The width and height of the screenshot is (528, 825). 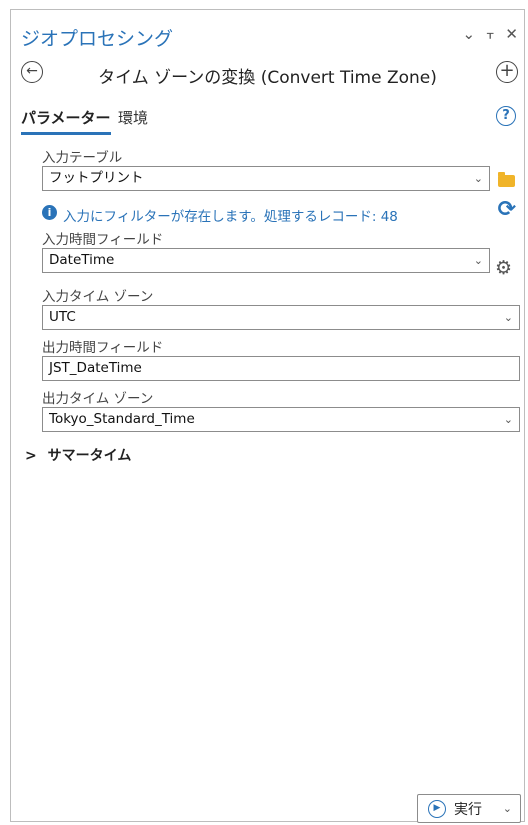 What do you see at coordinates (281, 317) in the screenshot?
I see `input-time-zone-dropdown: UTC ⌄` at bounding box center [281, 317].